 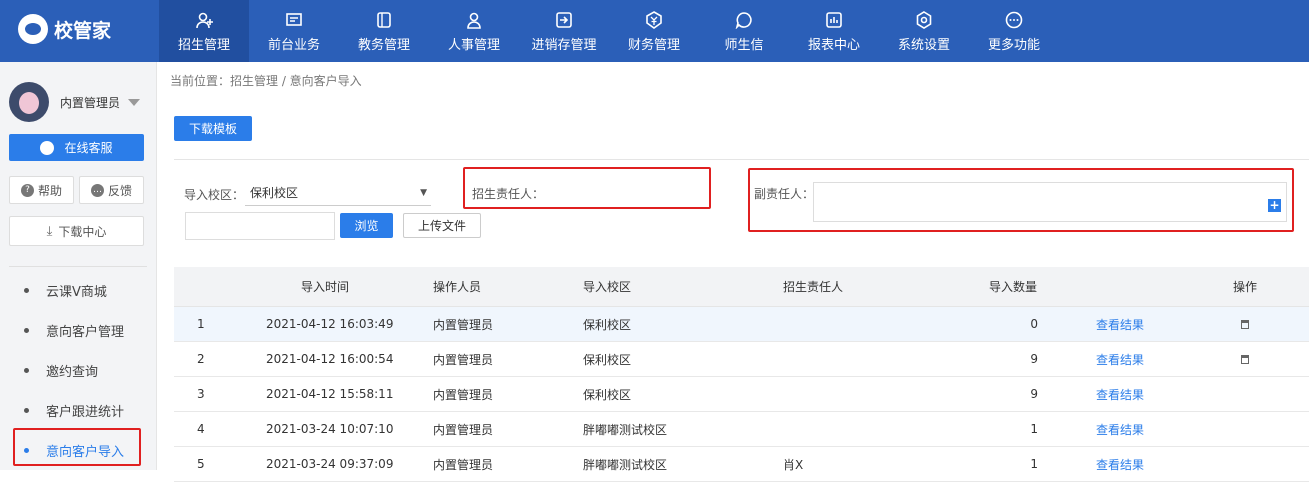 I want to click on upload-file-button: 上传文件, so click(x=442, y=225).